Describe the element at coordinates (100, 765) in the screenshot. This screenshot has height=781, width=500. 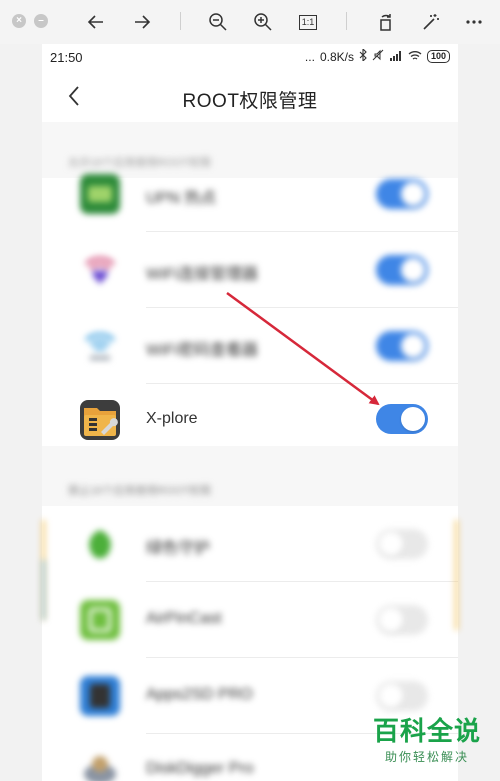
I see `diskdigger-icon` at that location.